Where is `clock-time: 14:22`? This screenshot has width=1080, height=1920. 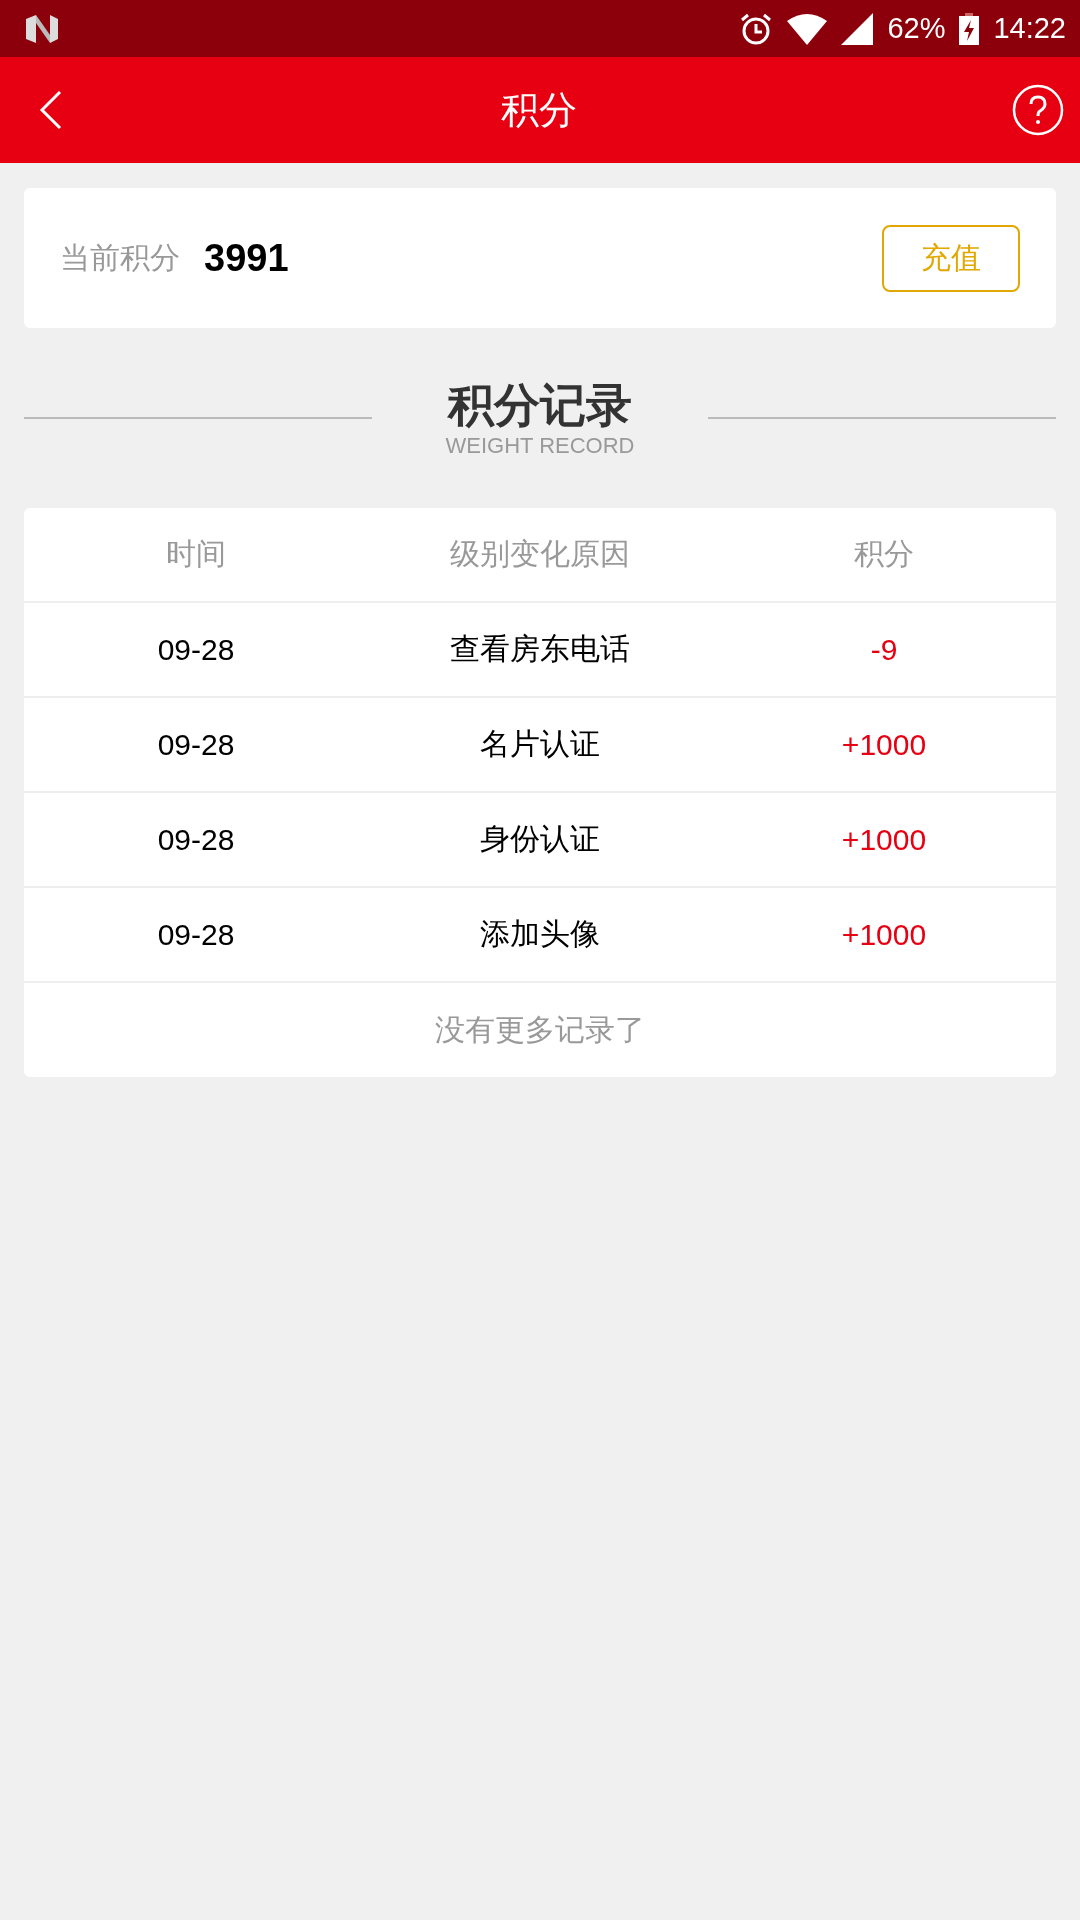 clock-time: 14:22 is located at coordinates (1029, 28).